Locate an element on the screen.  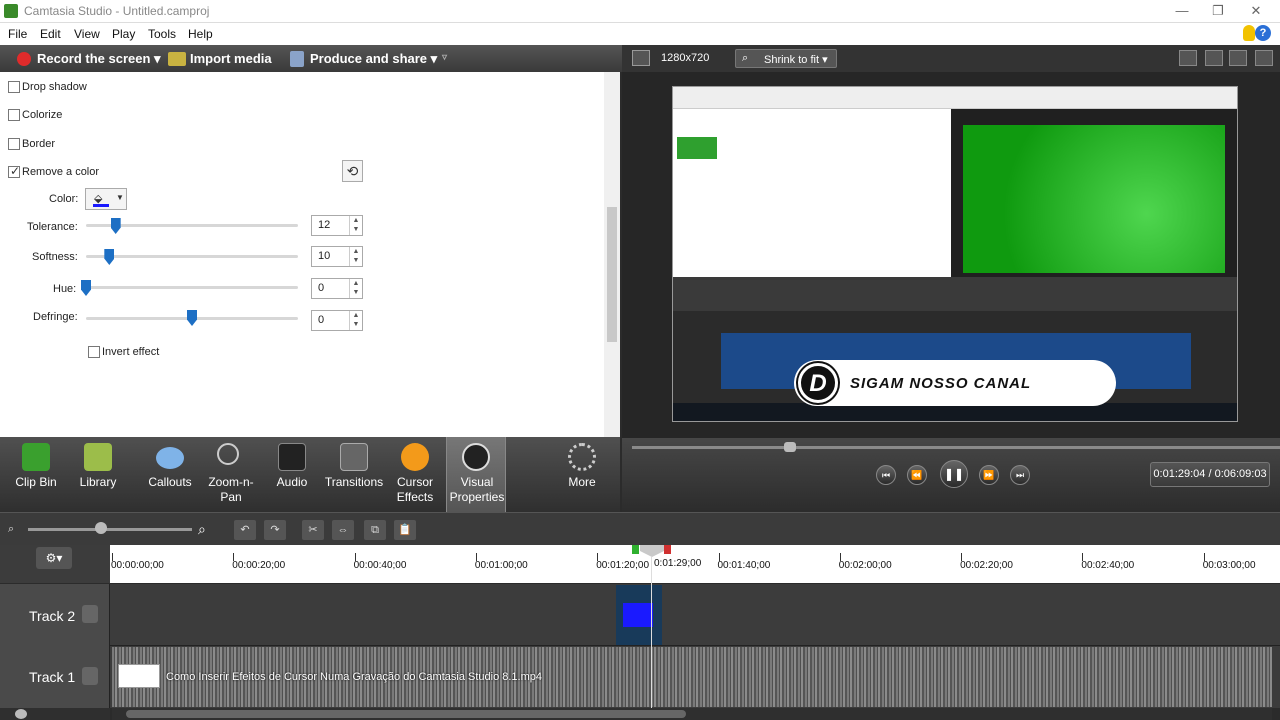
tab-label: Visual is located at coordinates (477, 482).